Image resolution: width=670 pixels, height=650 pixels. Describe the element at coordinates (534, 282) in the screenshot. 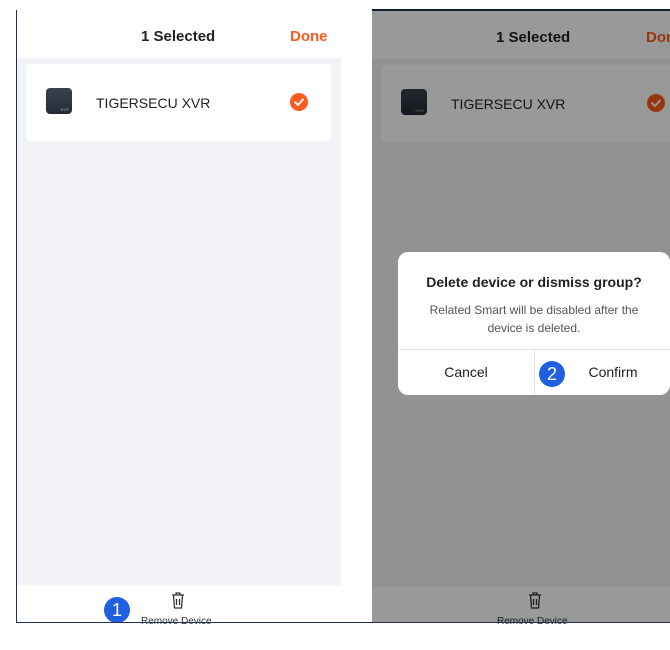

I see `dialog-title: Delete device or dismiss group?` at that location.